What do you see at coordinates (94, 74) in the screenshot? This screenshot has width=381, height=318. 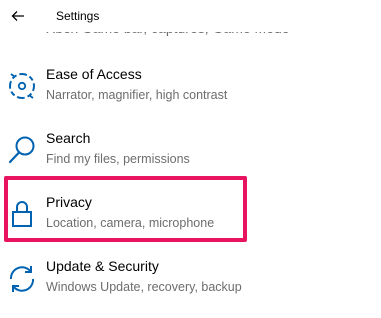 I see `settings-item-label: Ease of Access` at bounding box center [94, 74].